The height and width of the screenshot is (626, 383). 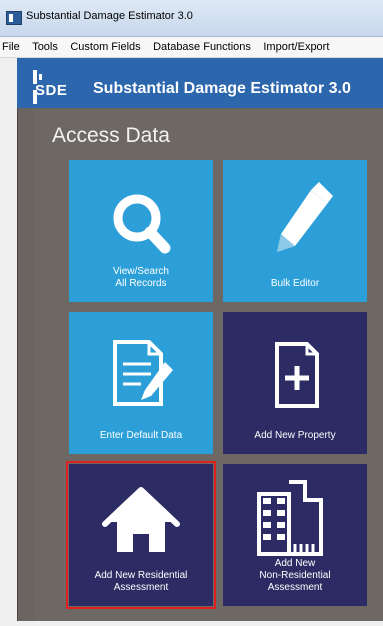 What do you see at coordinates (295, 283) in the screenshot?
I see `tile-label: Bulk Editor` at bounding box center [295, 283].